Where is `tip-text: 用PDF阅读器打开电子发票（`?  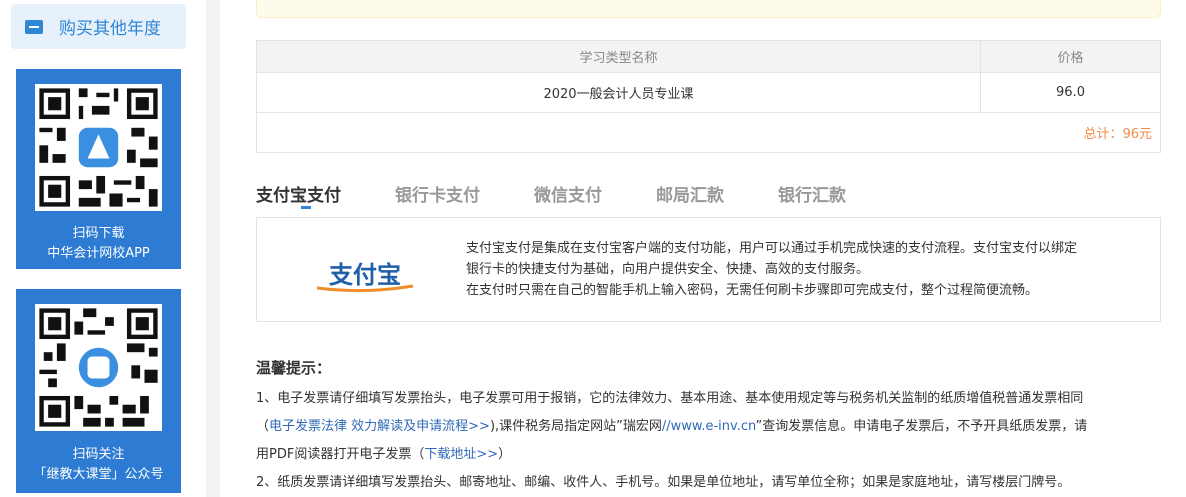 tip-text: 用PDF阅读器打开电子发票（ is located at coordinates (340, 454).